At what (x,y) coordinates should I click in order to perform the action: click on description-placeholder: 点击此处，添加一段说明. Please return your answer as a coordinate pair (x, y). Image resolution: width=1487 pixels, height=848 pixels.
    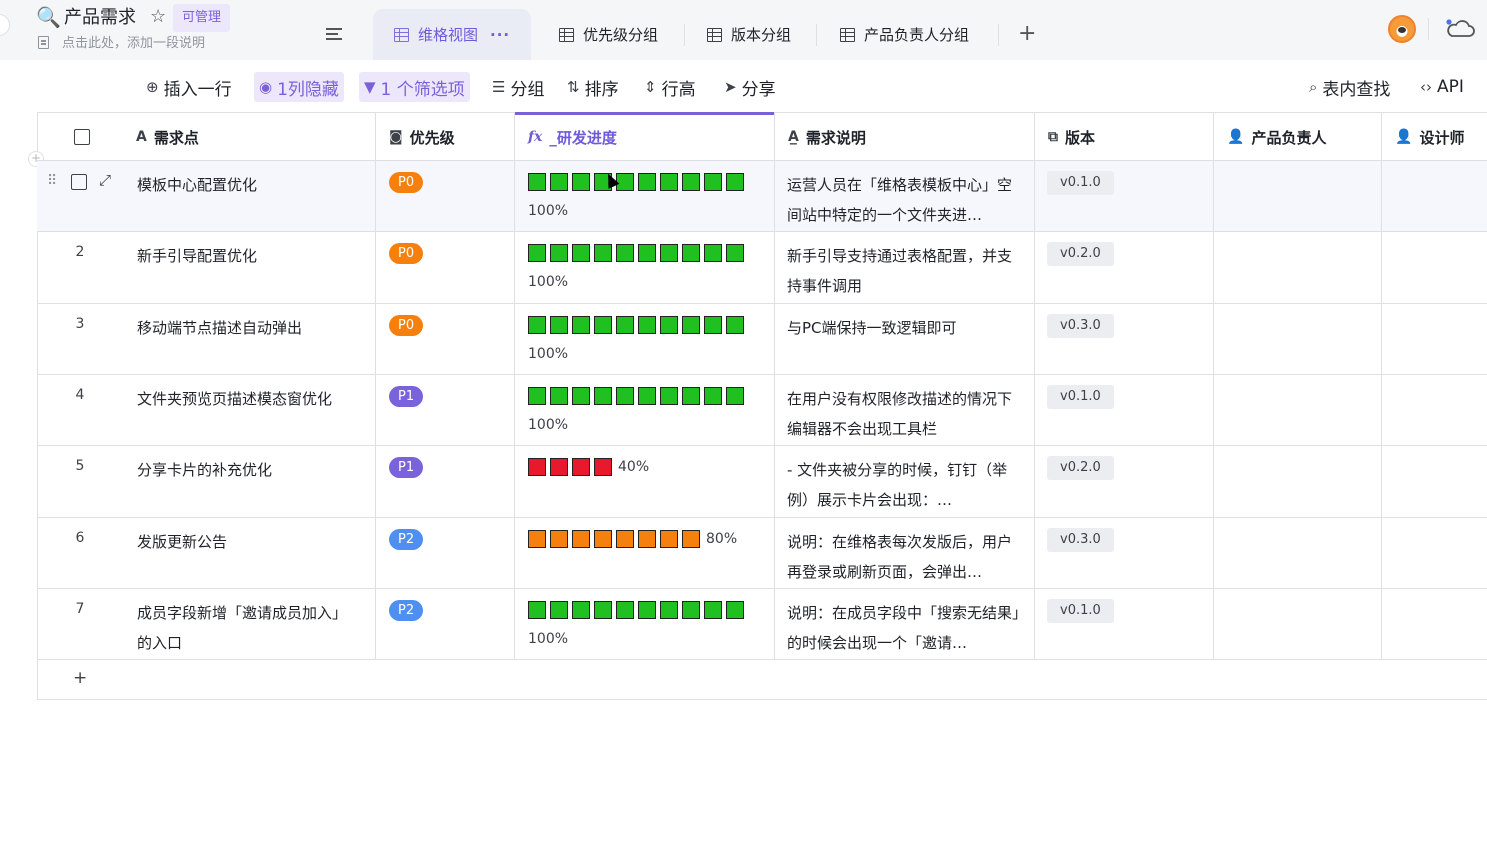
    Looking at the image, I should click on (133, 44).